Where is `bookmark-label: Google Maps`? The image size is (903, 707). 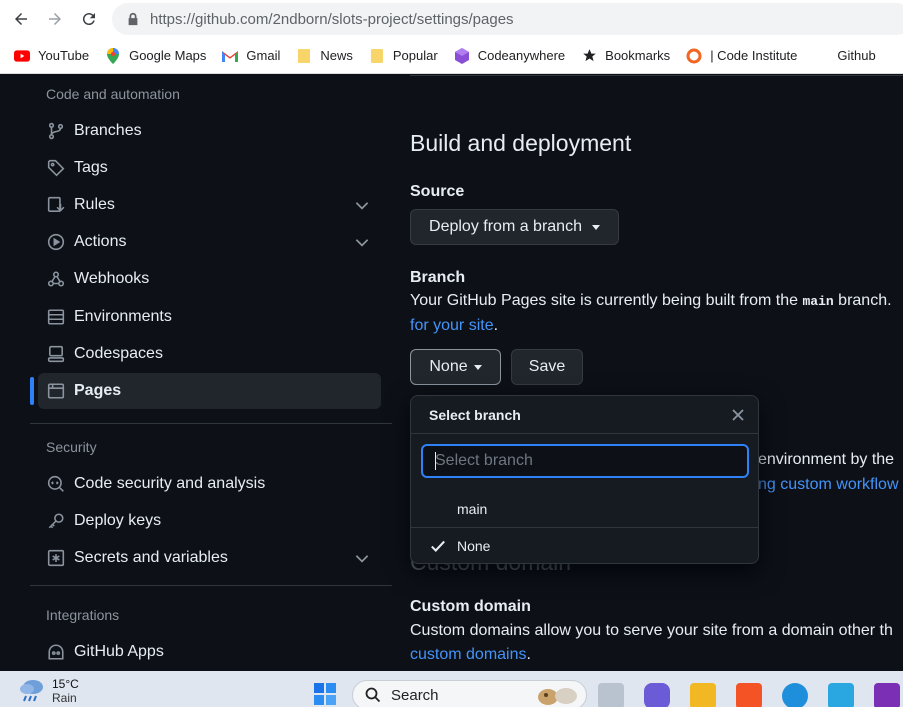
bookmark-label: Google Maps is located at coordinates (168, 55).